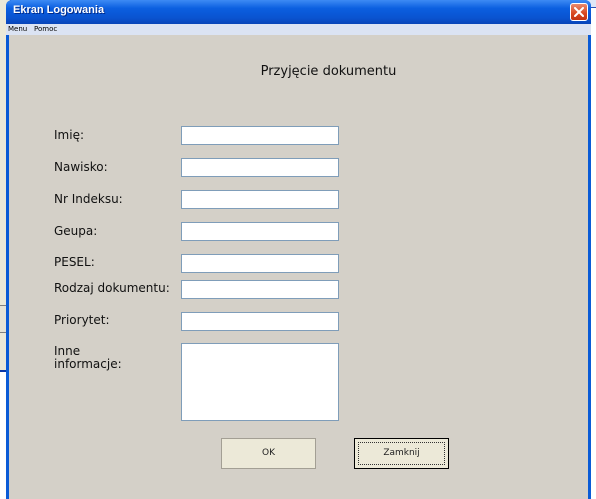 This screenshot has height=499, width=596. Describe the element at coordinates (82, 320) in the screenshot. I see `label-priorytet: Priorytet:` at that location.